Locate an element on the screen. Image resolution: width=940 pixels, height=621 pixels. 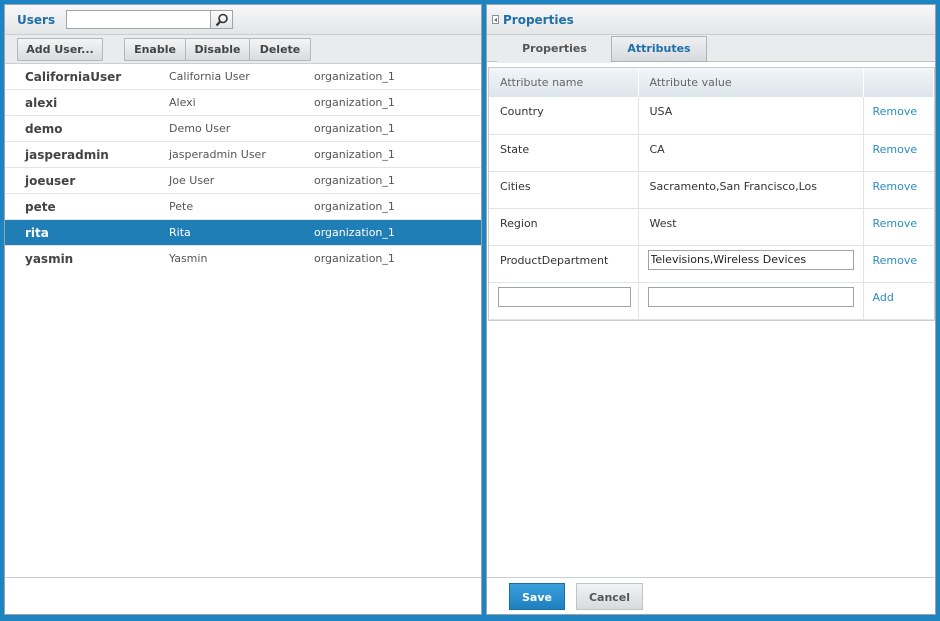
cancel-button: Cancel is located at coordinates (609, 596).